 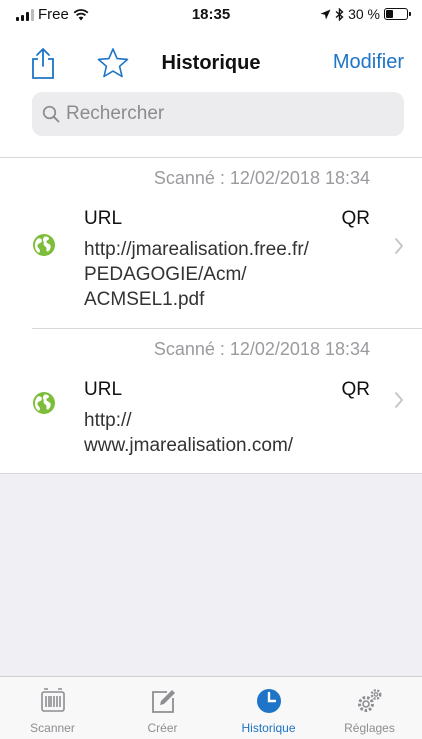 What do you see at coordinates (325, 14) in the screenshot?
I see `location-arrow-icon` at bounding box center [325, 14].